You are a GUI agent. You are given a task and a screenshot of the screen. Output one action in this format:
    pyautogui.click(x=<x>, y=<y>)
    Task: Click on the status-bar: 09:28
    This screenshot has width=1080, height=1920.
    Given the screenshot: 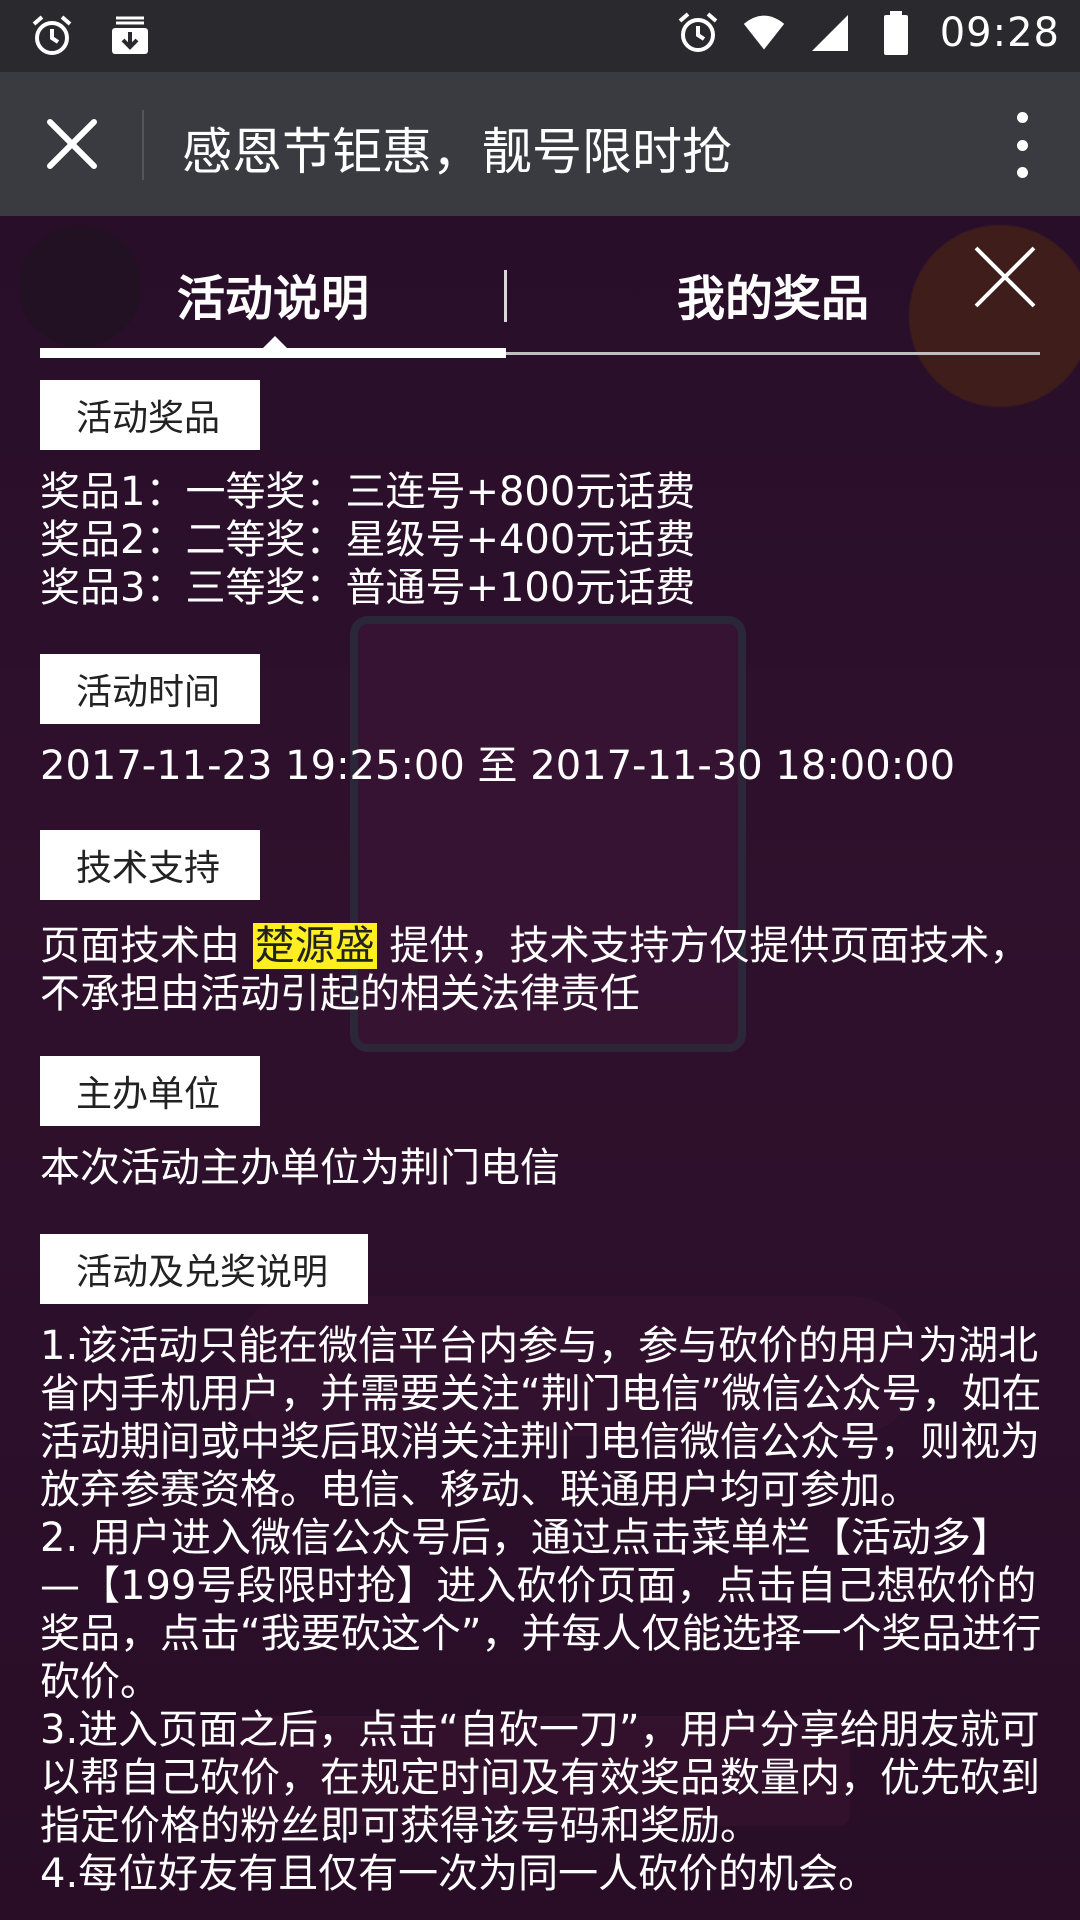 What is the action you would take?
    pyautogui.click(x=540, y=36)
    